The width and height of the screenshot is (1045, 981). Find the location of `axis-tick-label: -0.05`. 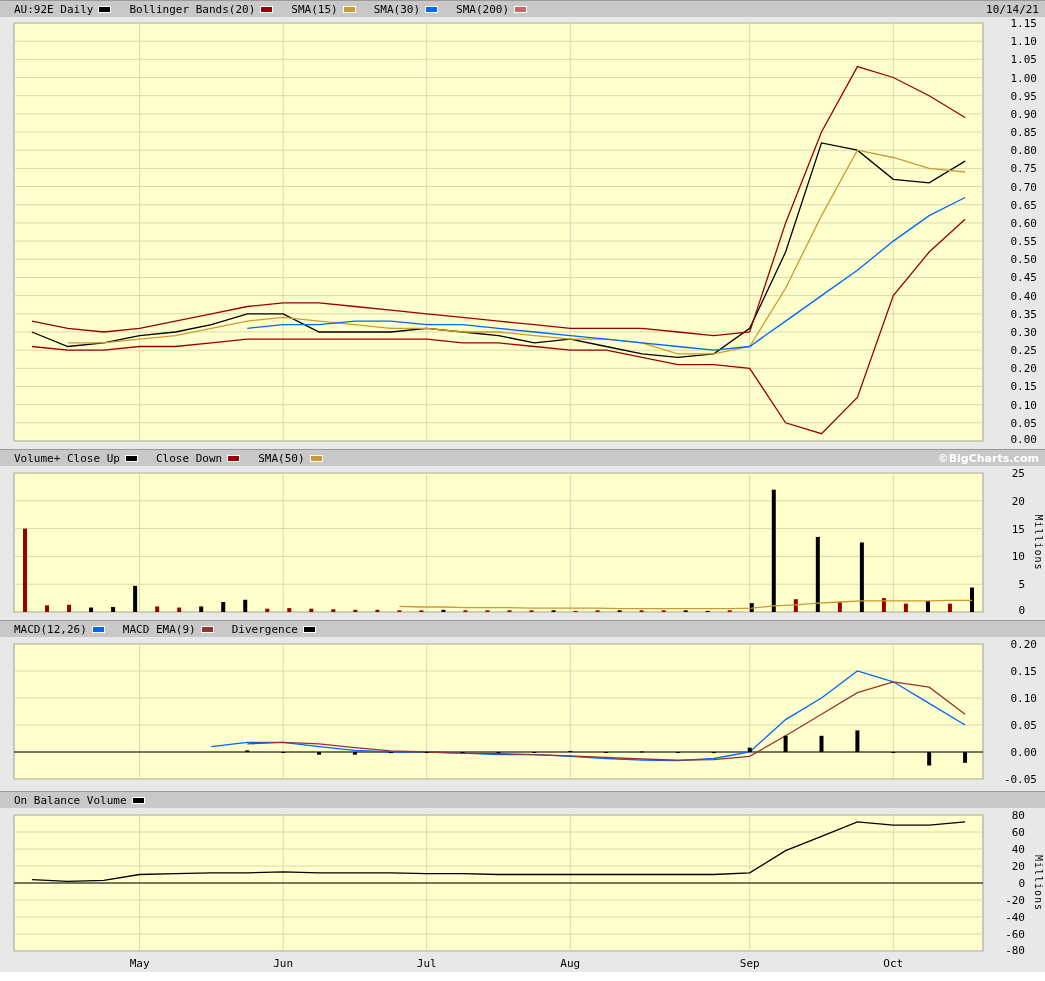

axis-tick-label: -0.05 is located at coordinates (1020, 779).